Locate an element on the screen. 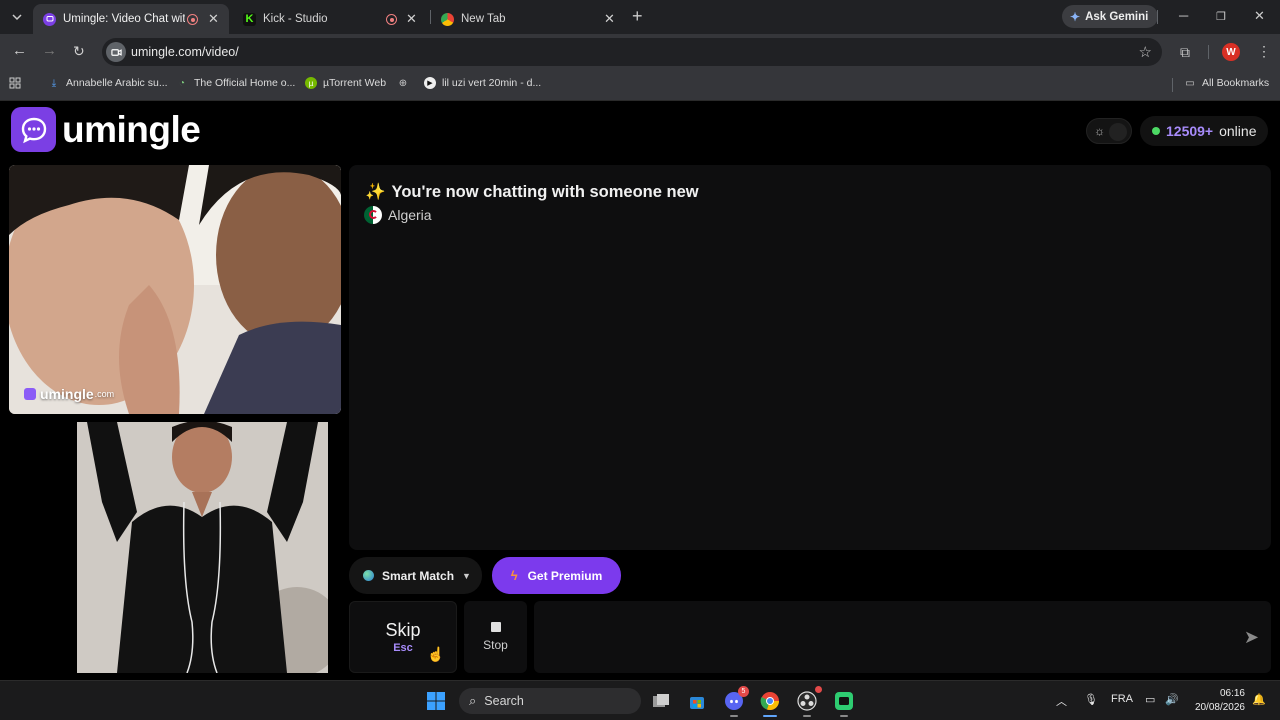  toggle-knob is located at coordinates (1118, 132).